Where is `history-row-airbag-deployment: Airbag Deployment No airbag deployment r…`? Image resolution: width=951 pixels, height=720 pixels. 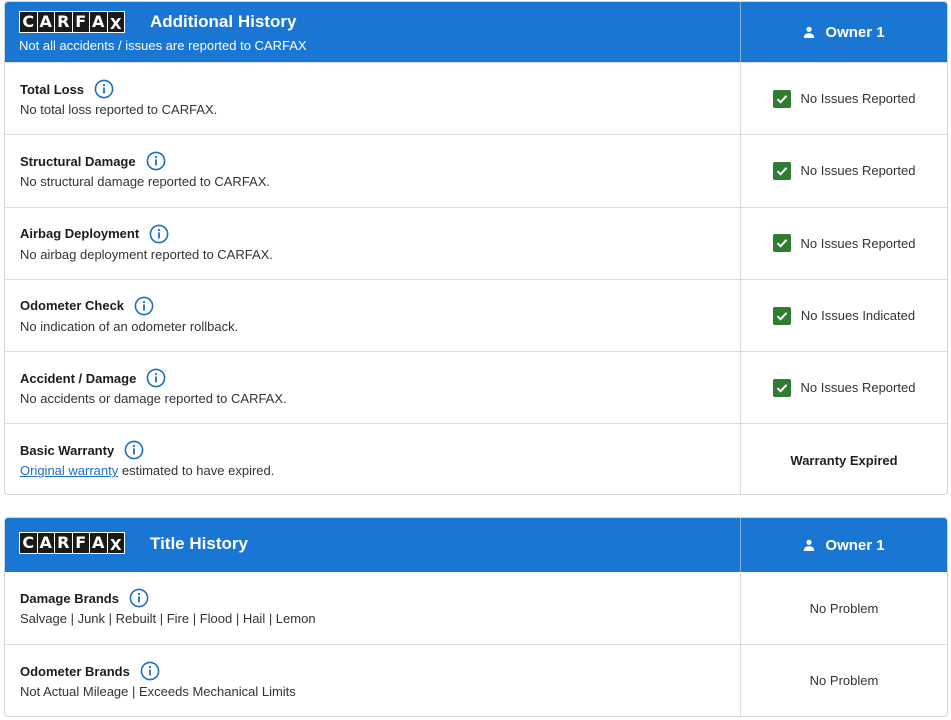
history-row-airbag-deployment: Airbag Deployment No airbag deployment r… is located at coordinates (476, 242).